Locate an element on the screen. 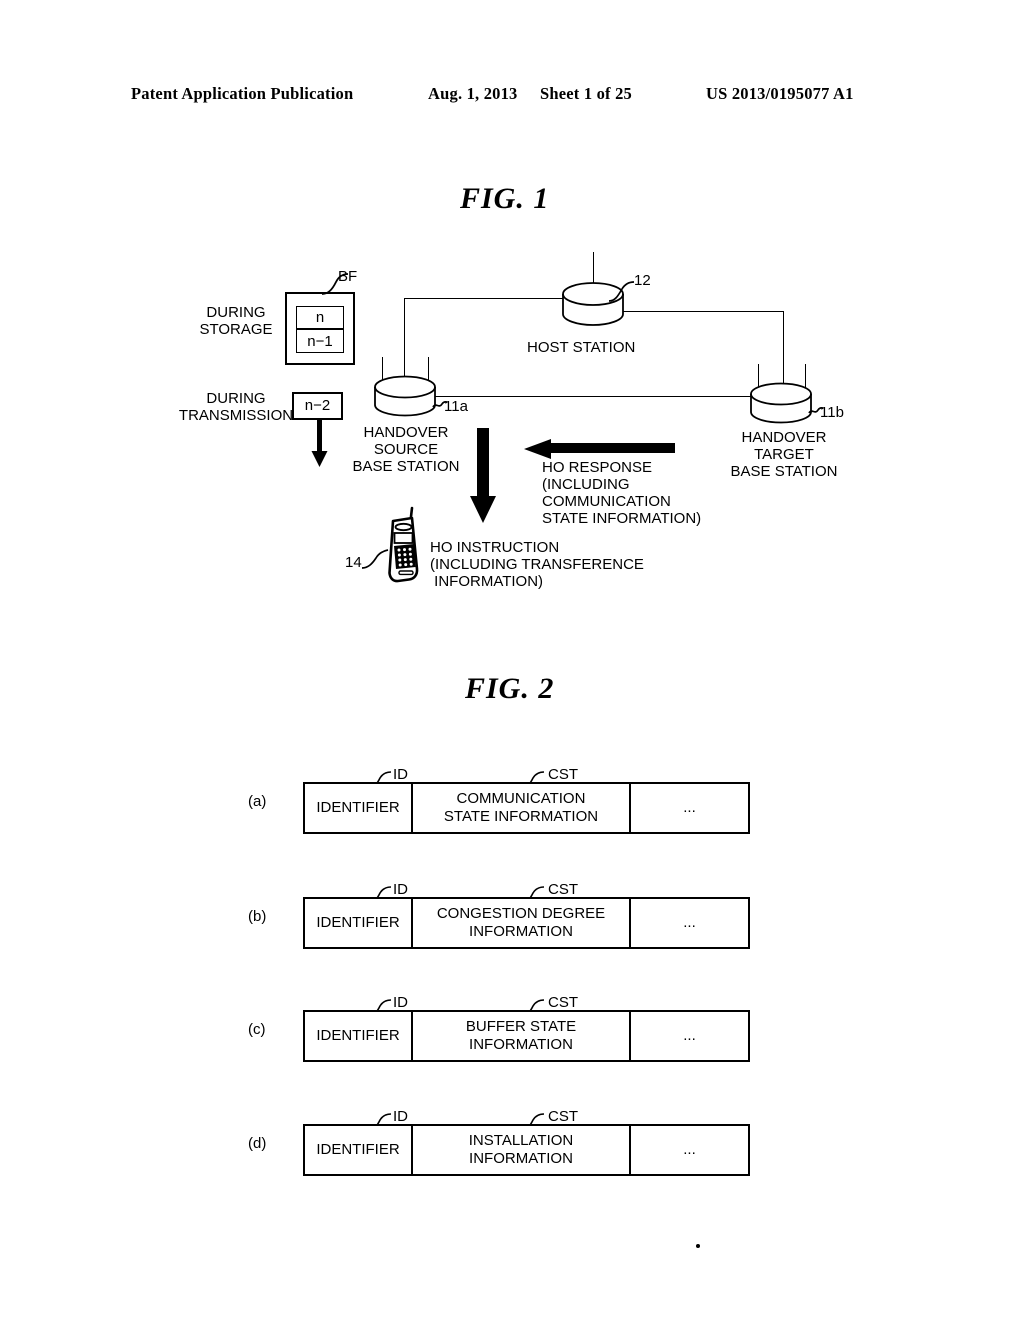 The height and width of the screenshot is (1320, 1024). figure-2-title: FIG. 2 is located at coordinates (510, 688).